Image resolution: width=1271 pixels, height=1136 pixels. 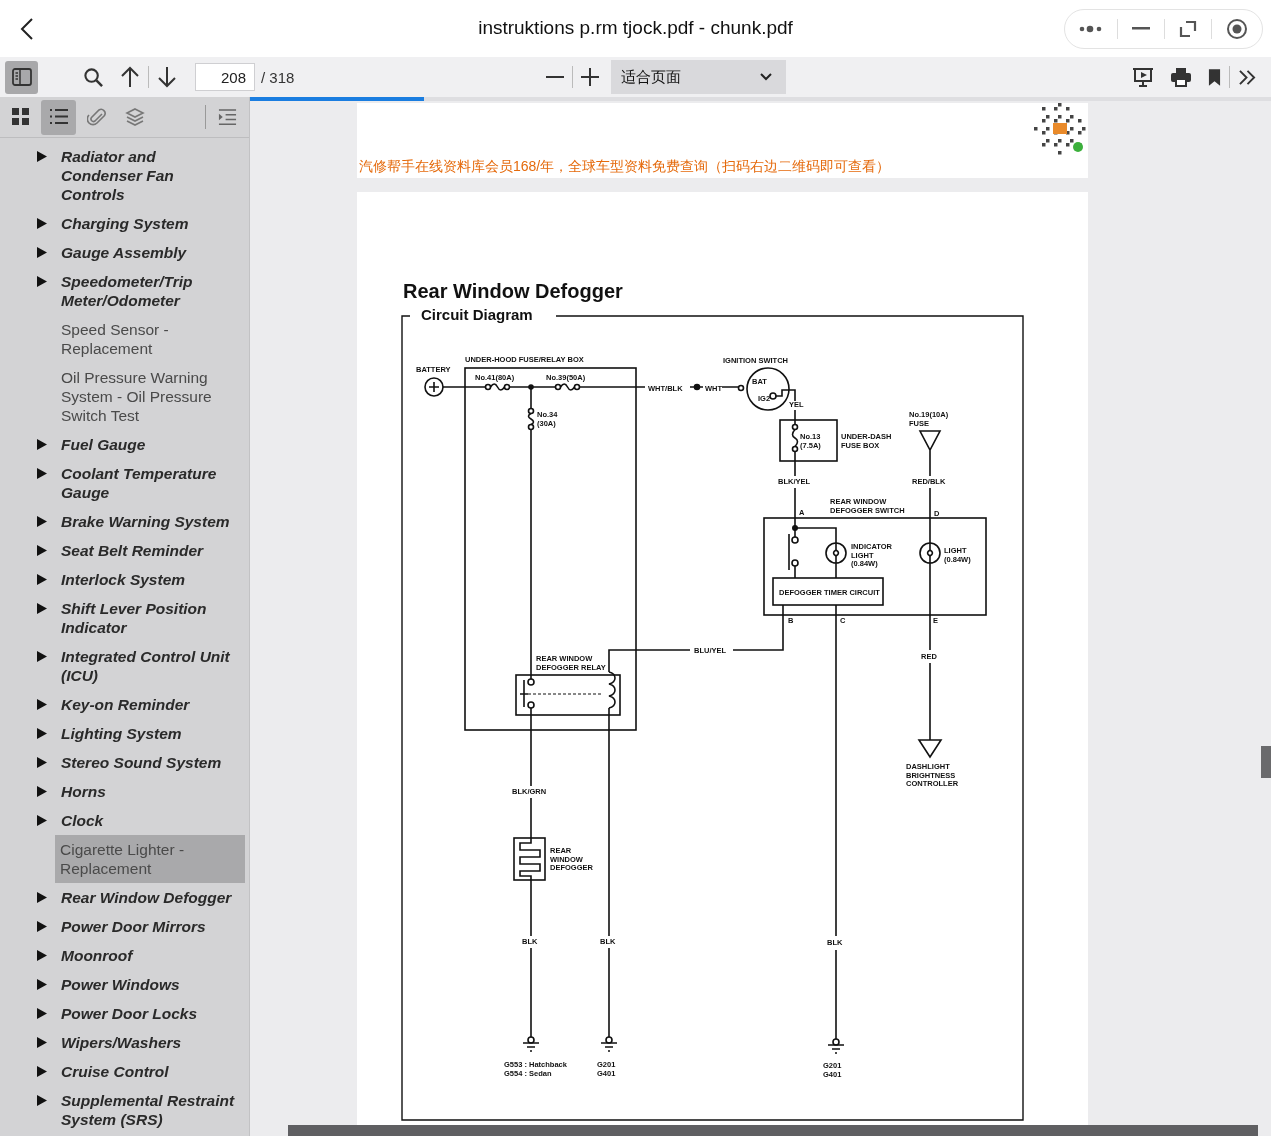 What do you see at coordinates (124, 1013) in the screenshot?
I see `outline-item: Power Door Locks` at bounding box center [124, 1013].